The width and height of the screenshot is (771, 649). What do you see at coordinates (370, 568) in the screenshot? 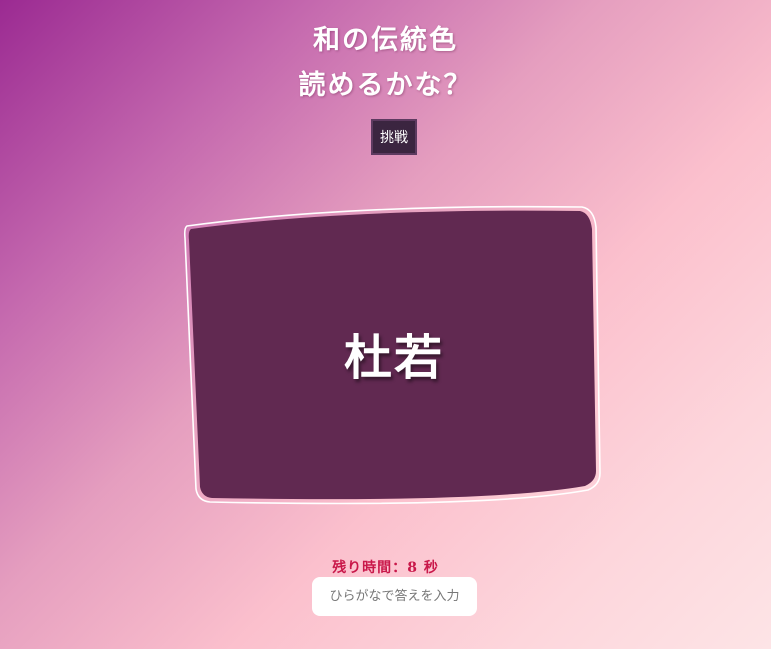
I see `timer-label: 残り時間：` at bounding box center [370, 568].